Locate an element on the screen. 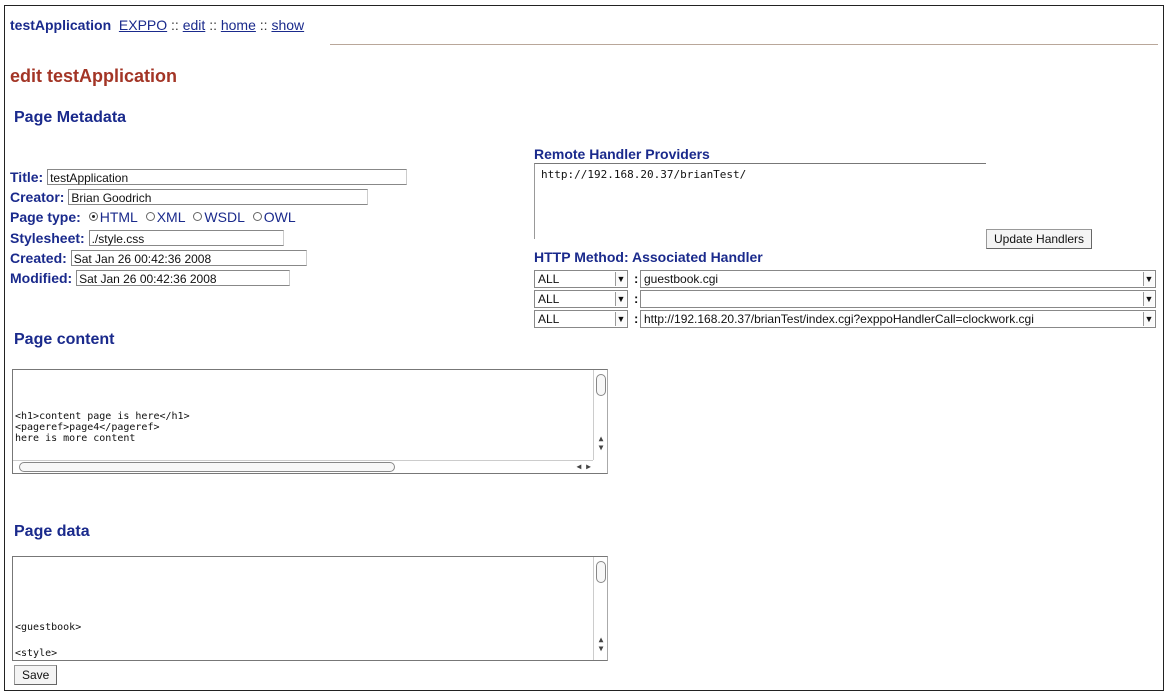 The height and width of the screenshot is (696, 1168). page-type-label: Page type: is located at coordinates (45, 217).